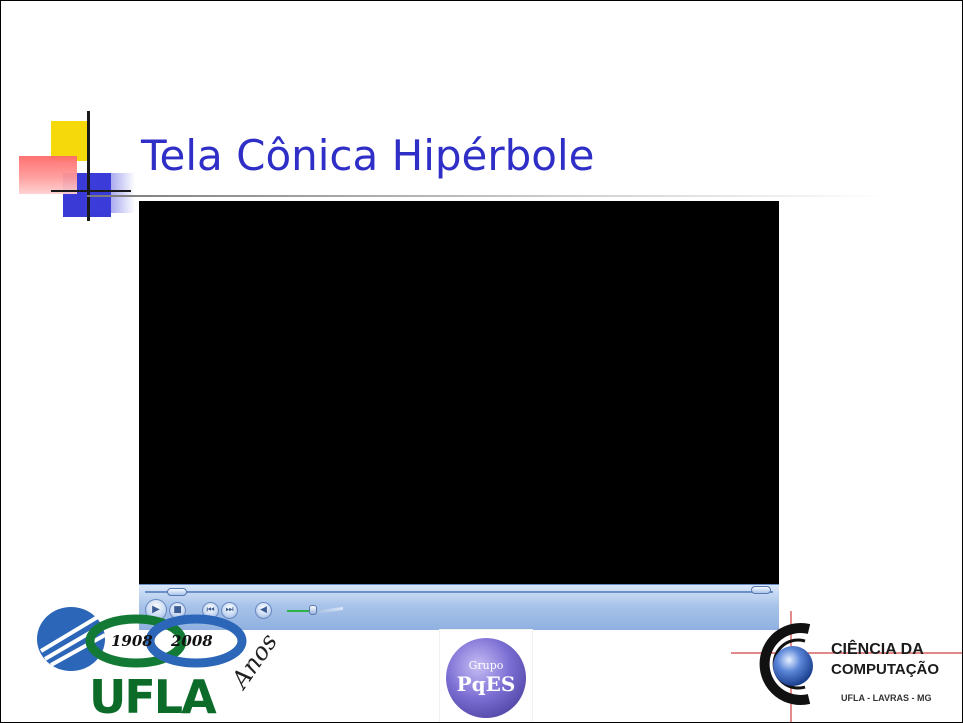 This screenshot has width=963, height=723. I want to click on seek-bar, so click(459, 592).